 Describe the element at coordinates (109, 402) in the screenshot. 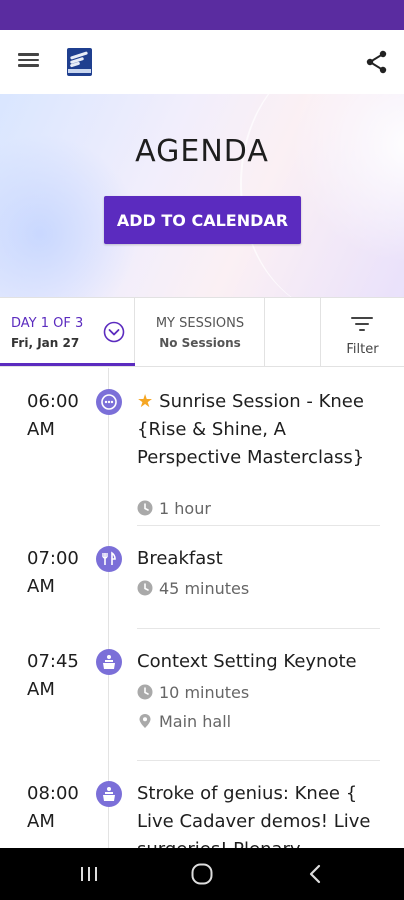

I see `more-circle-icon` at that location.